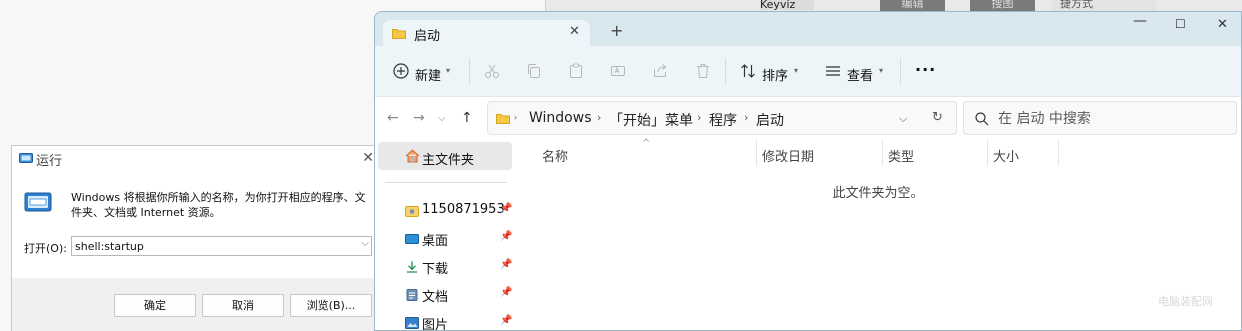  I want to click on tab-startup: 启动 ✕, so click(486, 34).